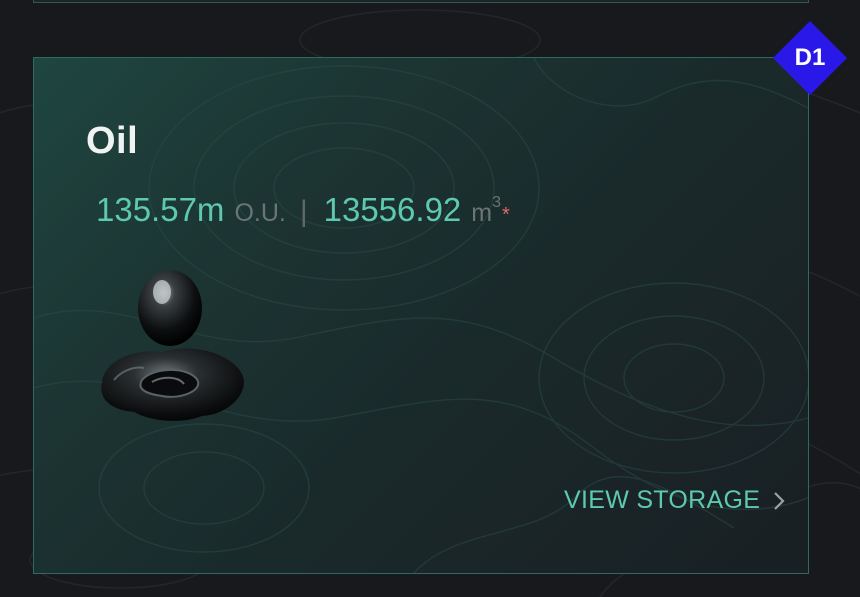 This screenshot has height=597, width=860. I want to click on resource-title: Oil, so click(112, 141).